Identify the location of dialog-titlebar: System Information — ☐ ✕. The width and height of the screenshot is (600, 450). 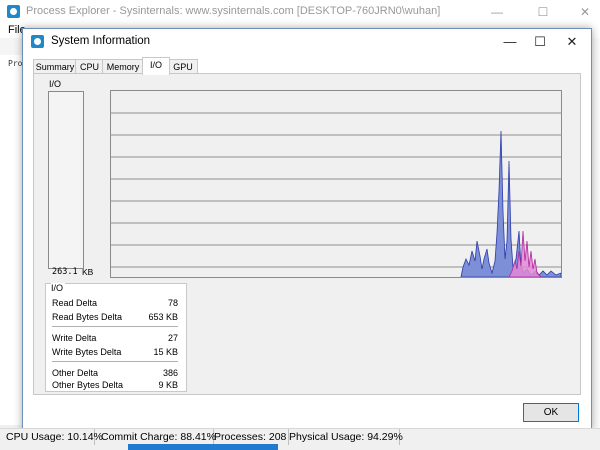
(307, 42).